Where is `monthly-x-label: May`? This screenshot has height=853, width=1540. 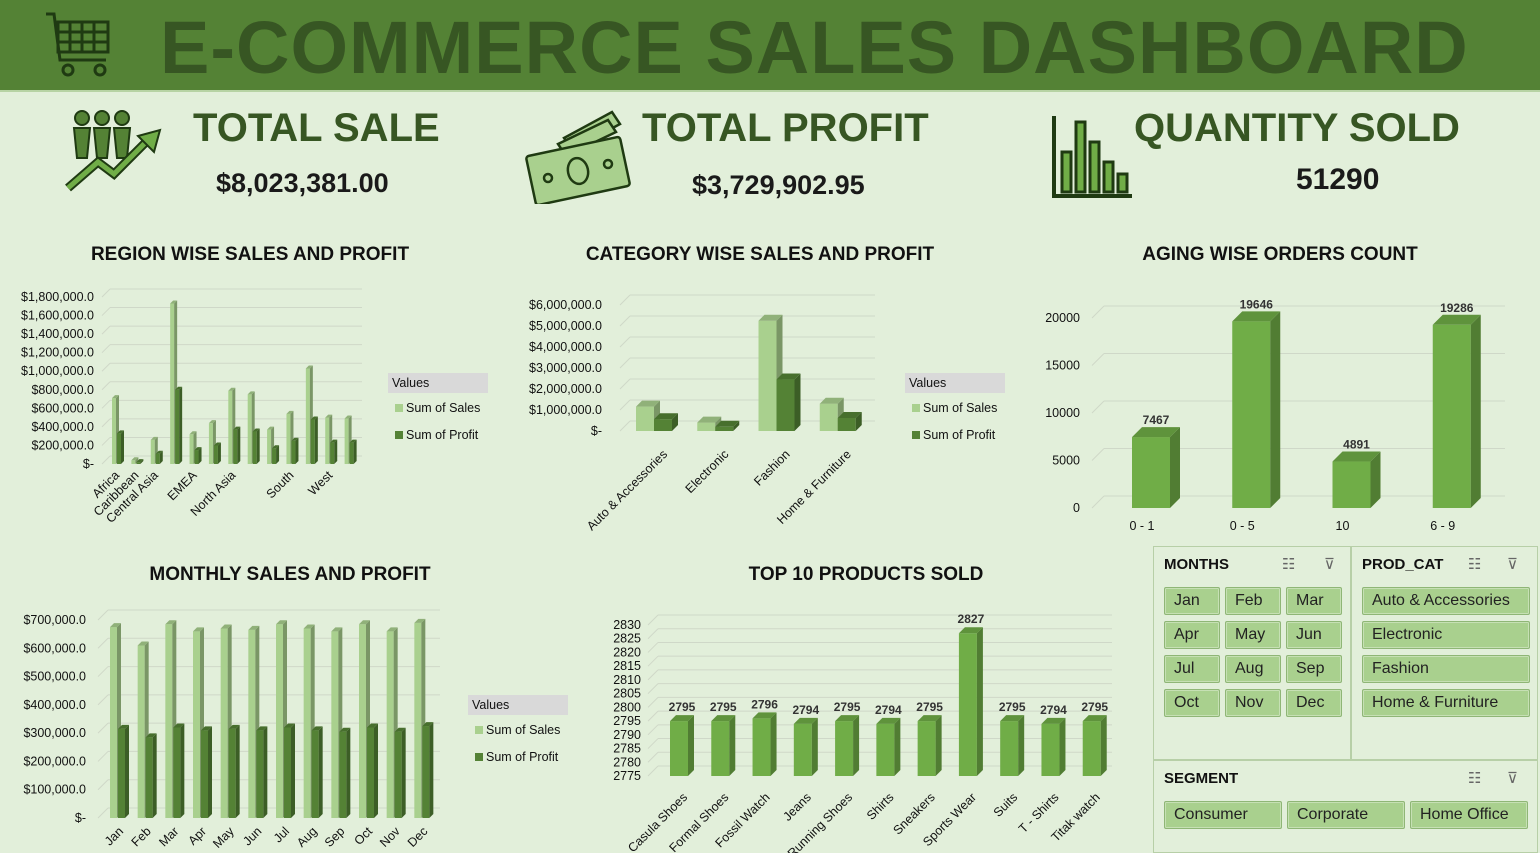 monthly-x-label: May is located at coordinates (223, 837).